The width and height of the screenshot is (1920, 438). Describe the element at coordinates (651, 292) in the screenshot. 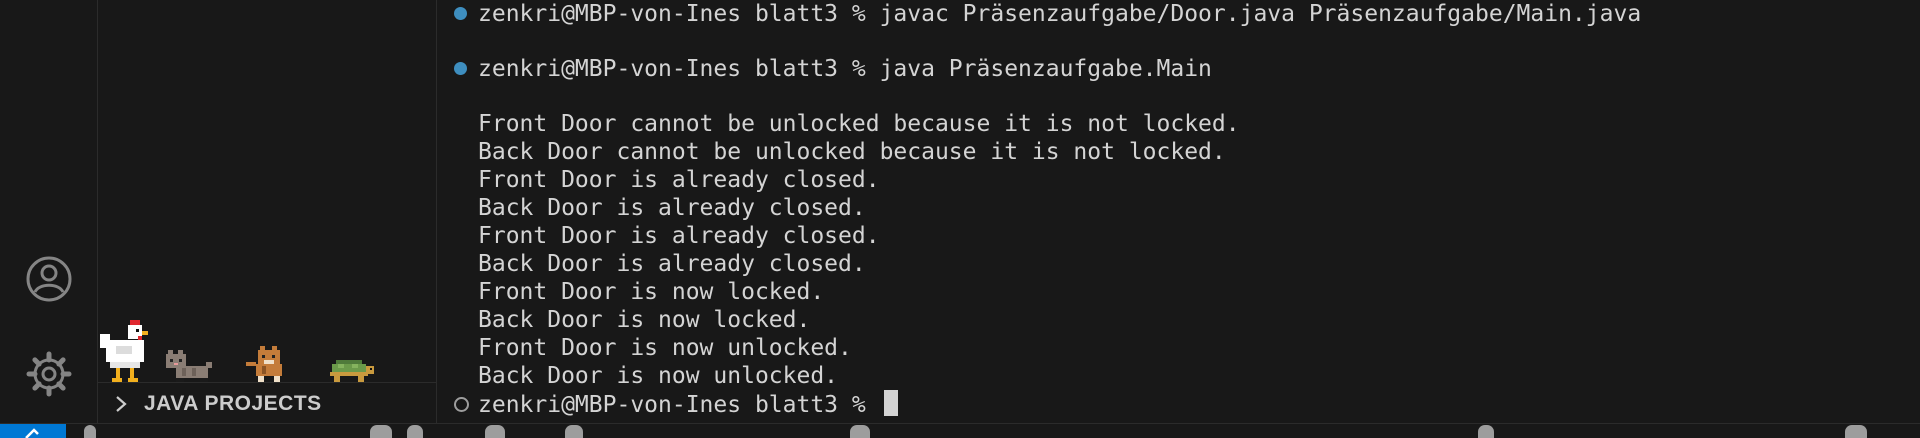

I see `terminal-output-line: Front Door is now locked.` at that location.